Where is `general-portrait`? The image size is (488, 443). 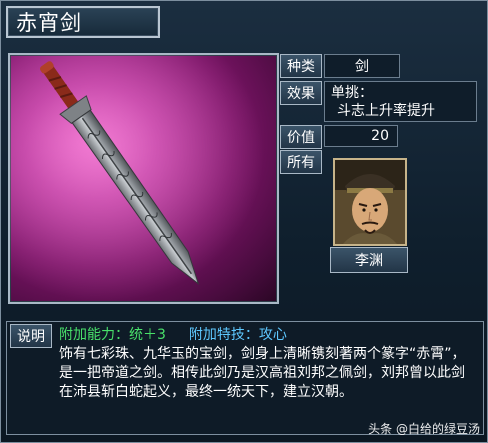 general-portrait is located at coordinates (370, 202).